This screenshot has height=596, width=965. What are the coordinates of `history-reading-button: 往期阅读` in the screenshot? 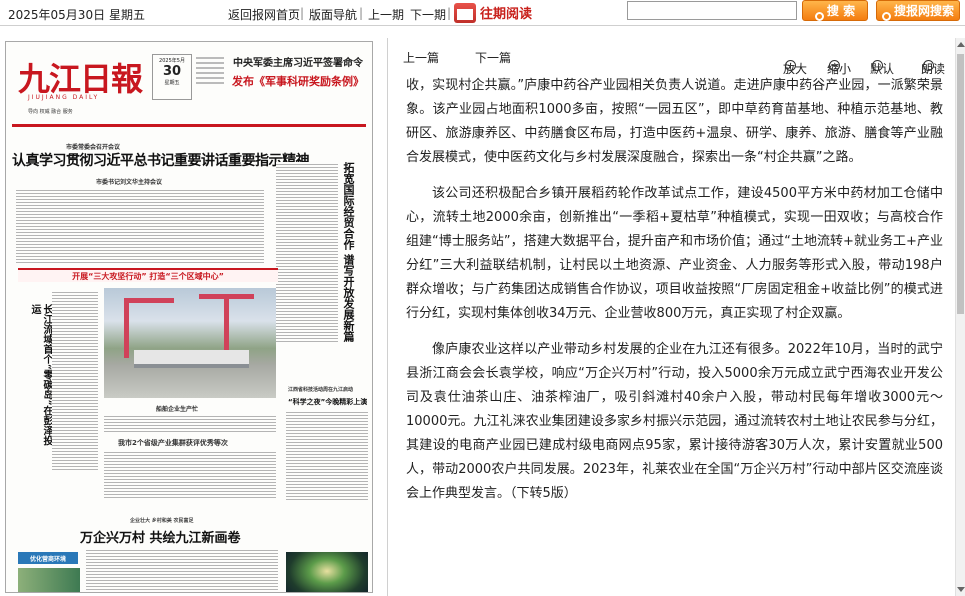 It's located at (493, 12).